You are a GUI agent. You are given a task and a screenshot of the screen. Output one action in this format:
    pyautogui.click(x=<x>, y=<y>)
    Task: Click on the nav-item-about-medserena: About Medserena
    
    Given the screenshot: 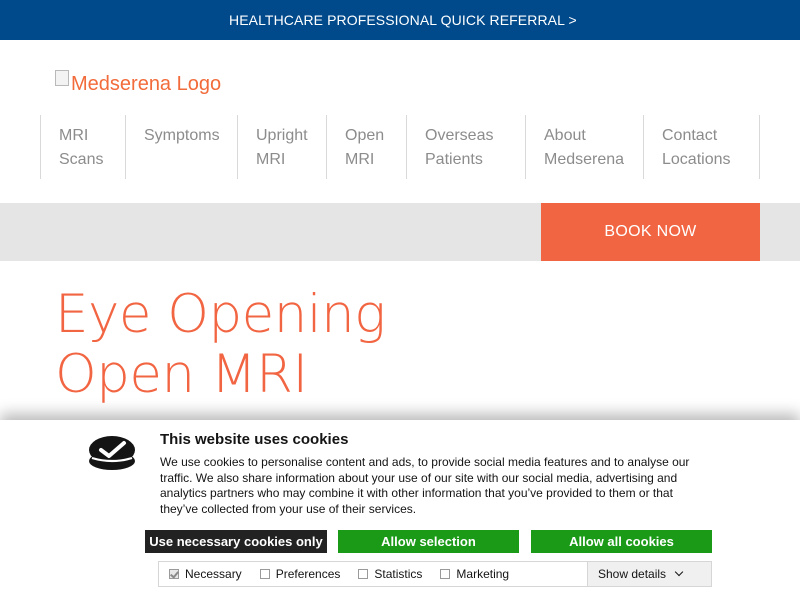 What is the action you would take?
    pyautogui.click(x=584, y=147)
    